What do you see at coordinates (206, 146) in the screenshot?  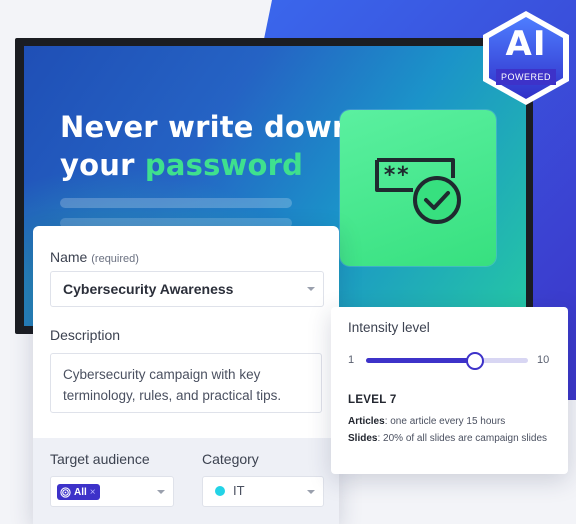 I see `display-headline: Never write down your password` at bounding box center [206, 146].